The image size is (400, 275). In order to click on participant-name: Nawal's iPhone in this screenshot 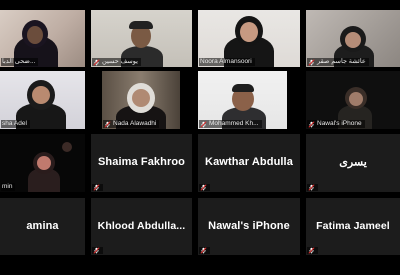, I will do `click(339, 123)`.